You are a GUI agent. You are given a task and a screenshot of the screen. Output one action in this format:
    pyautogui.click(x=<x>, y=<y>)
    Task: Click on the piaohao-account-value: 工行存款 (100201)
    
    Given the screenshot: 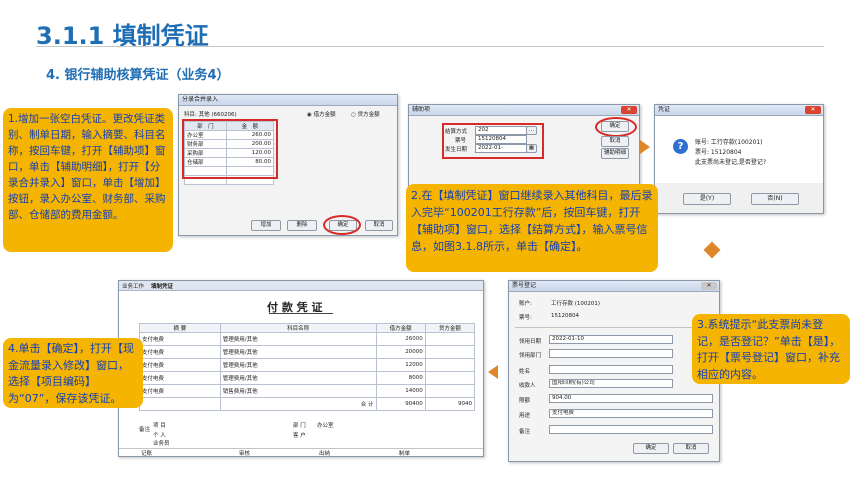 What is the action you would take?
    pyautogui.click(x=576, y=304)
    